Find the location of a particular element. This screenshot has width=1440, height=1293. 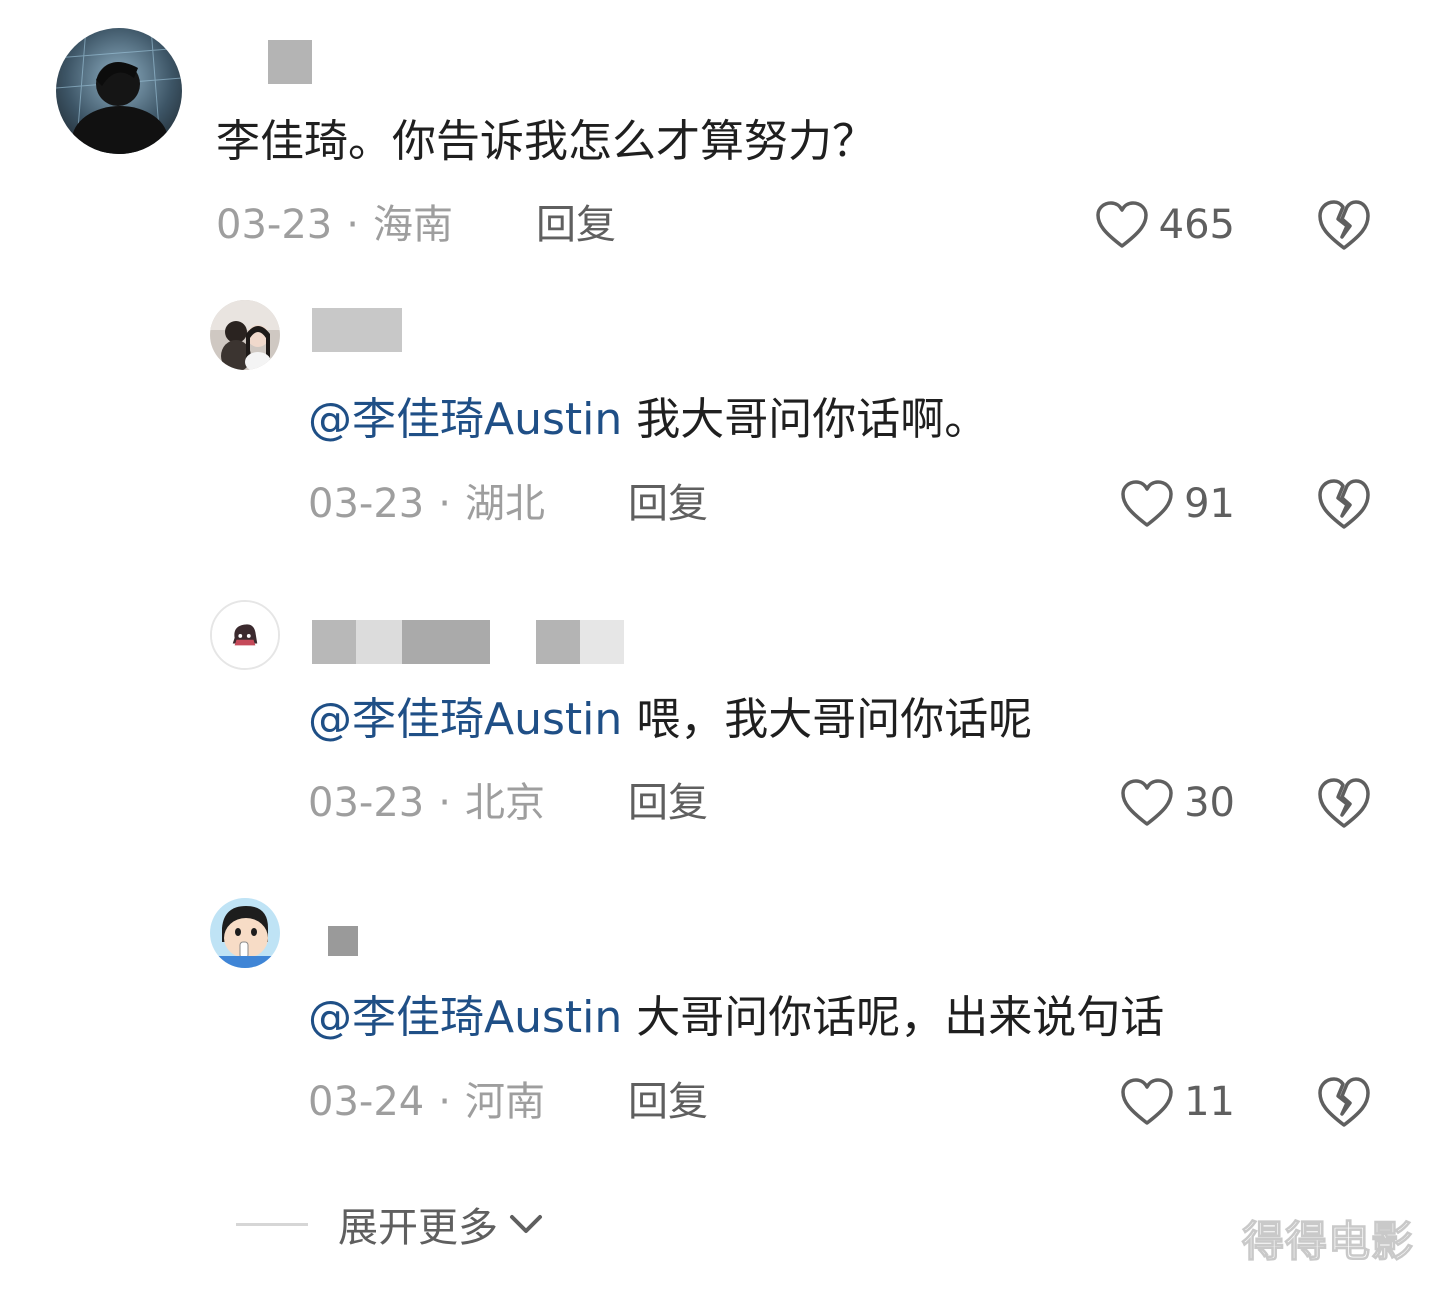

like-button: 465 is located at coordinates (1165, 225).